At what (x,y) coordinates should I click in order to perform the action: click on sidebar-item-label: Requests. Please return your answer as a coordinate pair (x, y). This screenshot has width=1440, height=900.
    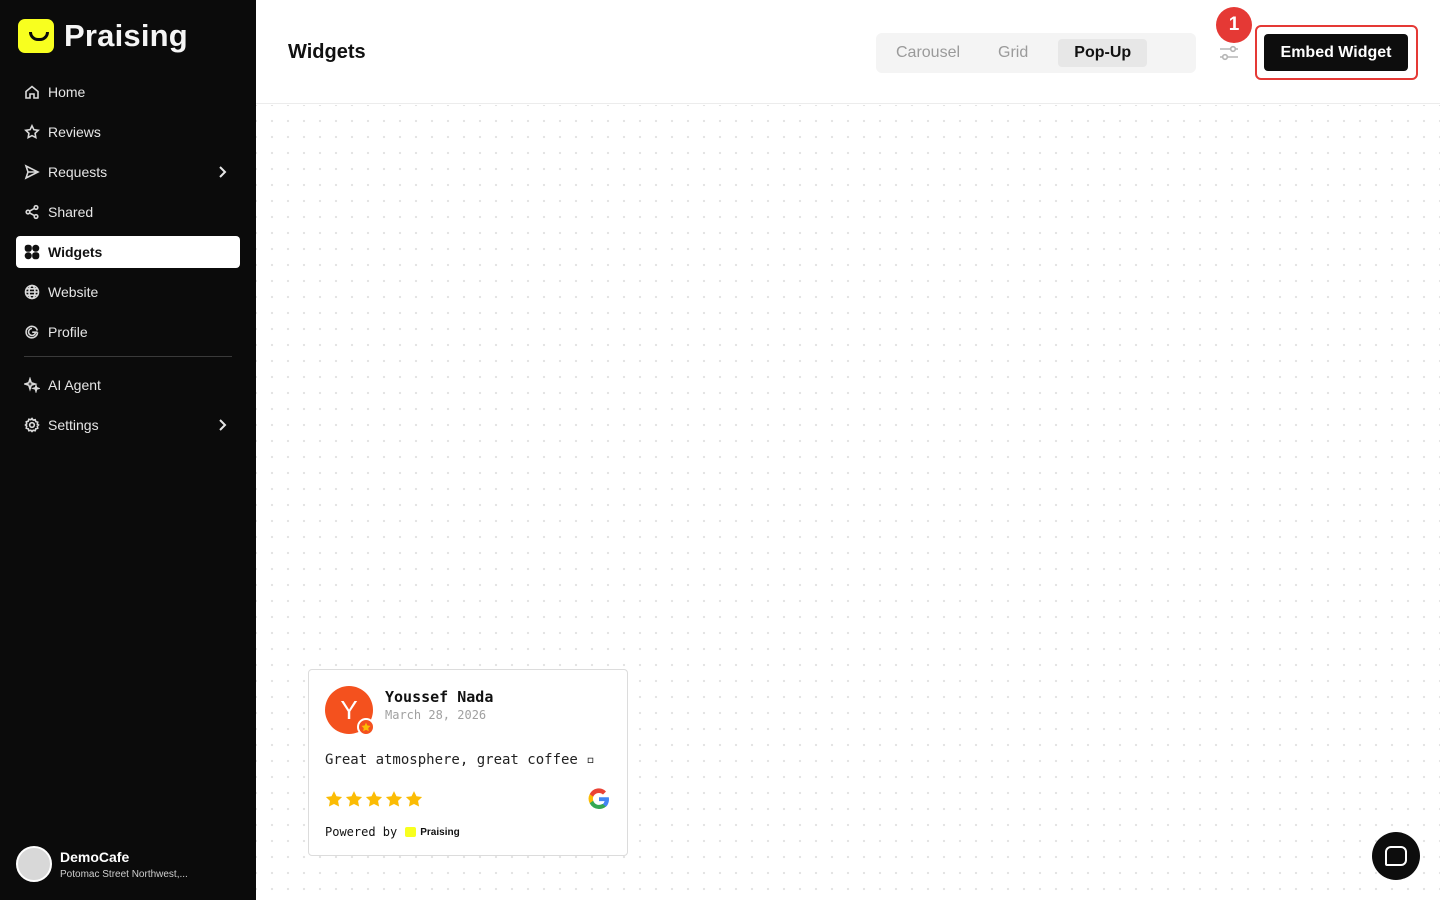
    Looking at the image, I should click on (78, 172).